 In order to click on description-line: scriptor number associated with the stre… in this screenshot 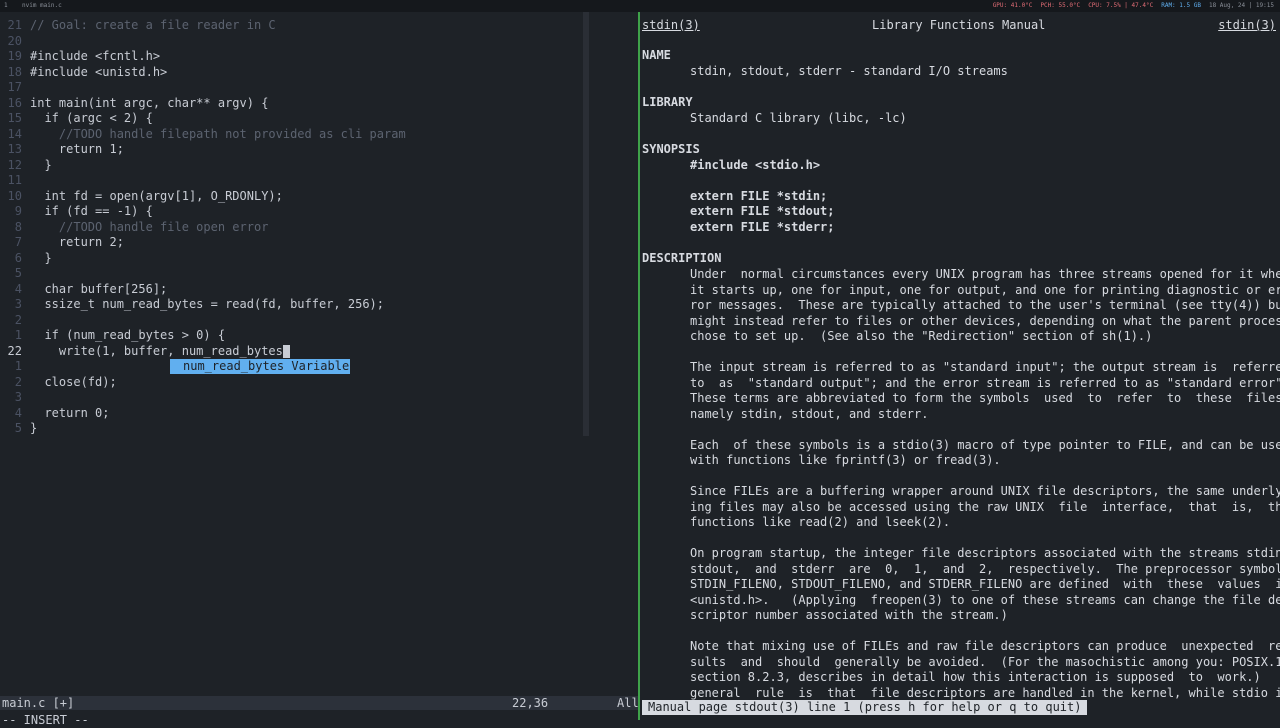, I will do `click(849, 615)`.